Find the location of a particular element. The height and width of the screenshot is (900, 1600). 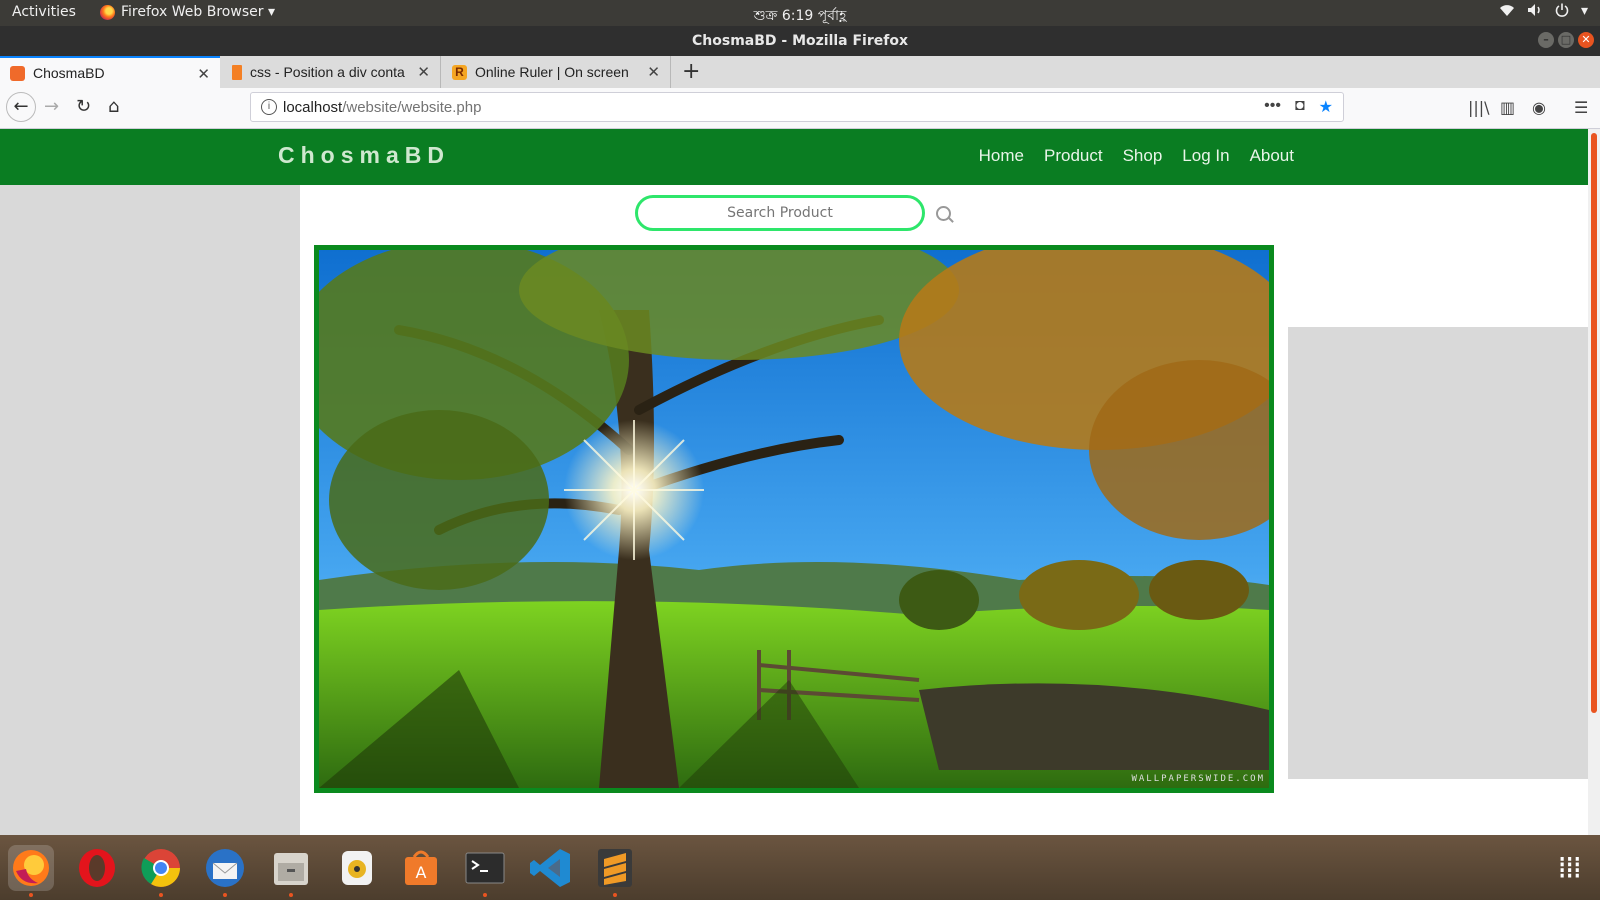

page-scrollbar is located at coordinates (1594, 482).